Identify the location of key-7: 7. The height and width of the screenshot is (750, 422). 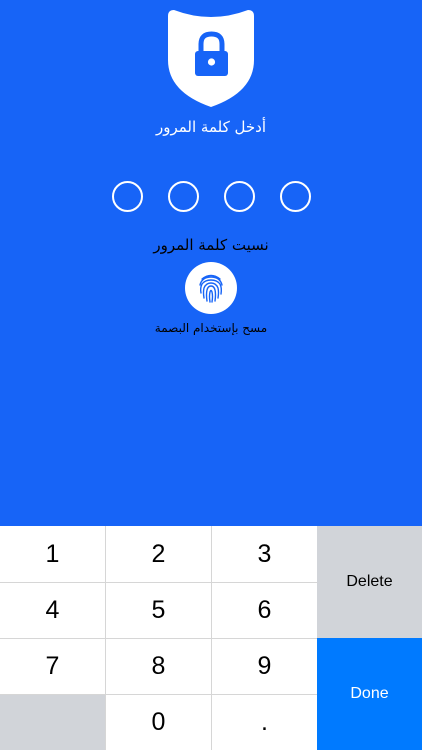
(52, 666).